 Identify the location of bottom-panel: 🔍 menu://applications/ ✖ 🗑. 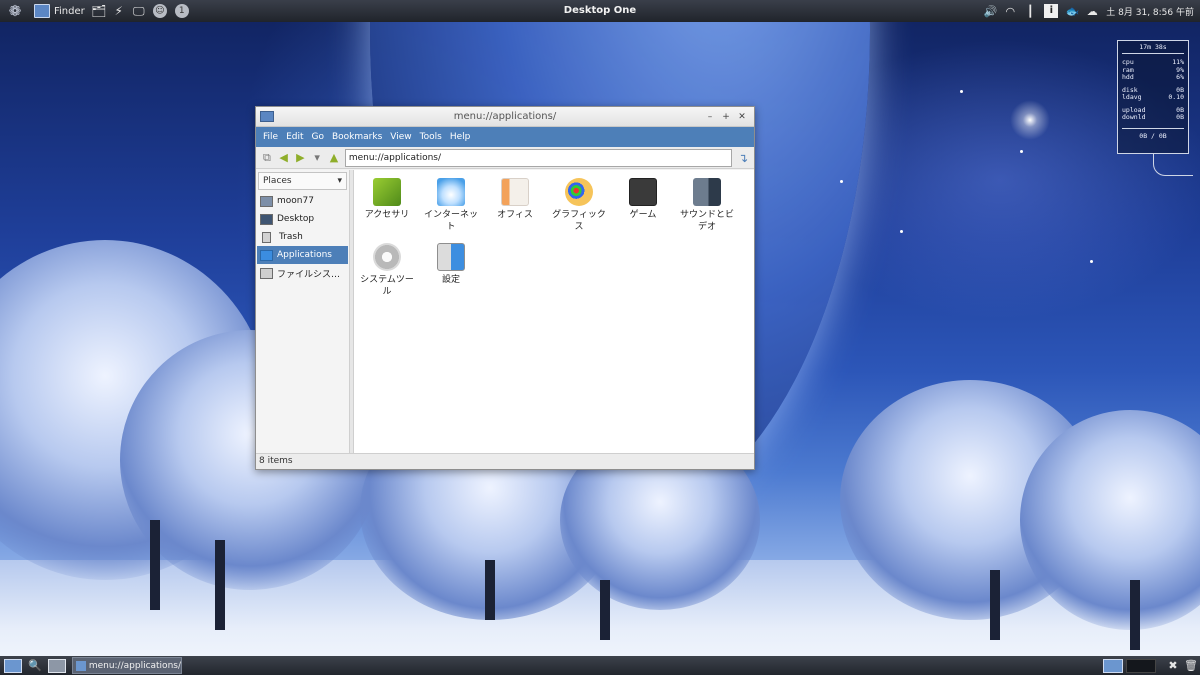
(600, 665).